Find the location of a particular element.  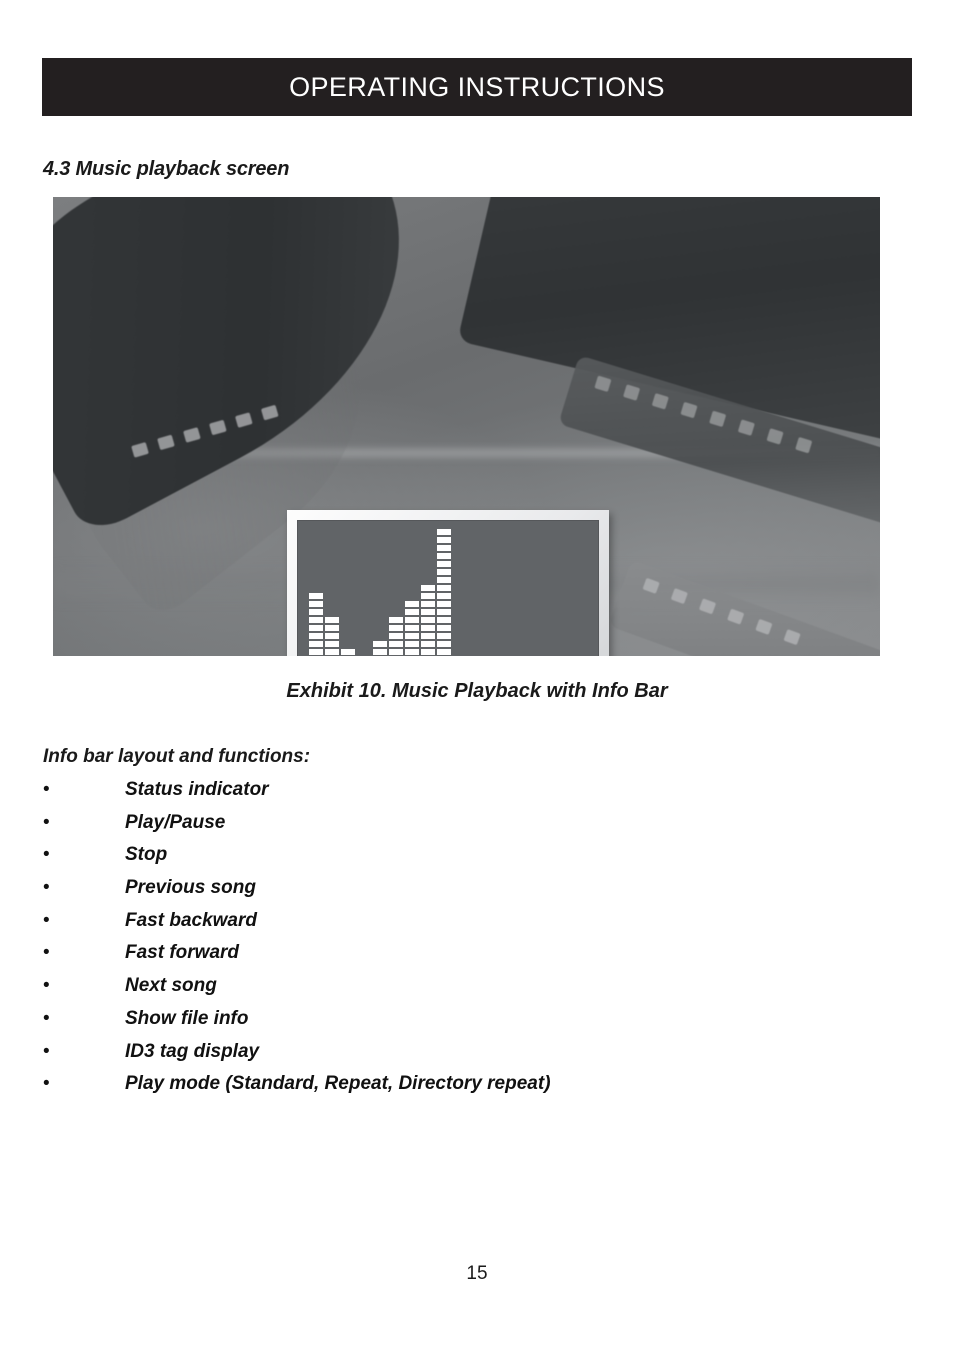

list-item-label: Fast backward is located at coordinates (191, 920).